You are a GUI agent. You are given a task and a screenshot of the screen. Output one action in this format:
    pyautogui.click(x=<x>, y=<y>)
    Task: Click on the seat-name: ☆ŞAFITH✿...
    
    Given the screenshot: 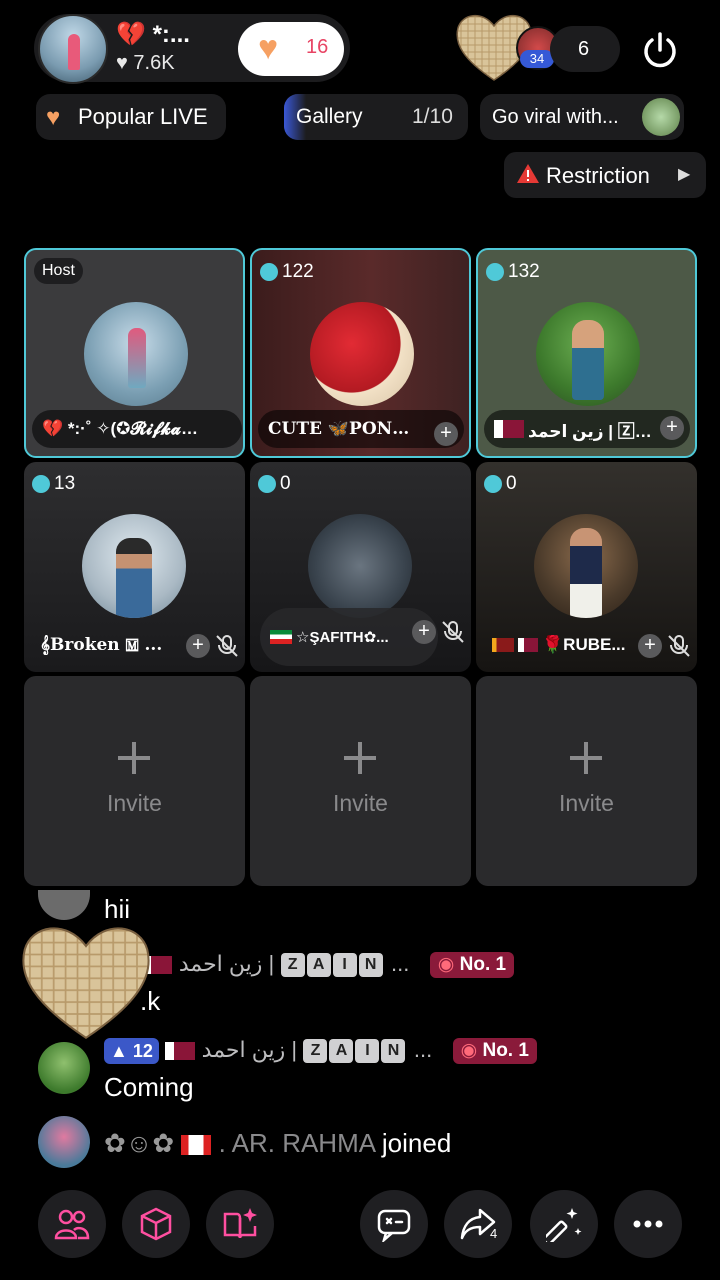 What is the action you would take?
    pyautogui.click(x=342, y=637)
    